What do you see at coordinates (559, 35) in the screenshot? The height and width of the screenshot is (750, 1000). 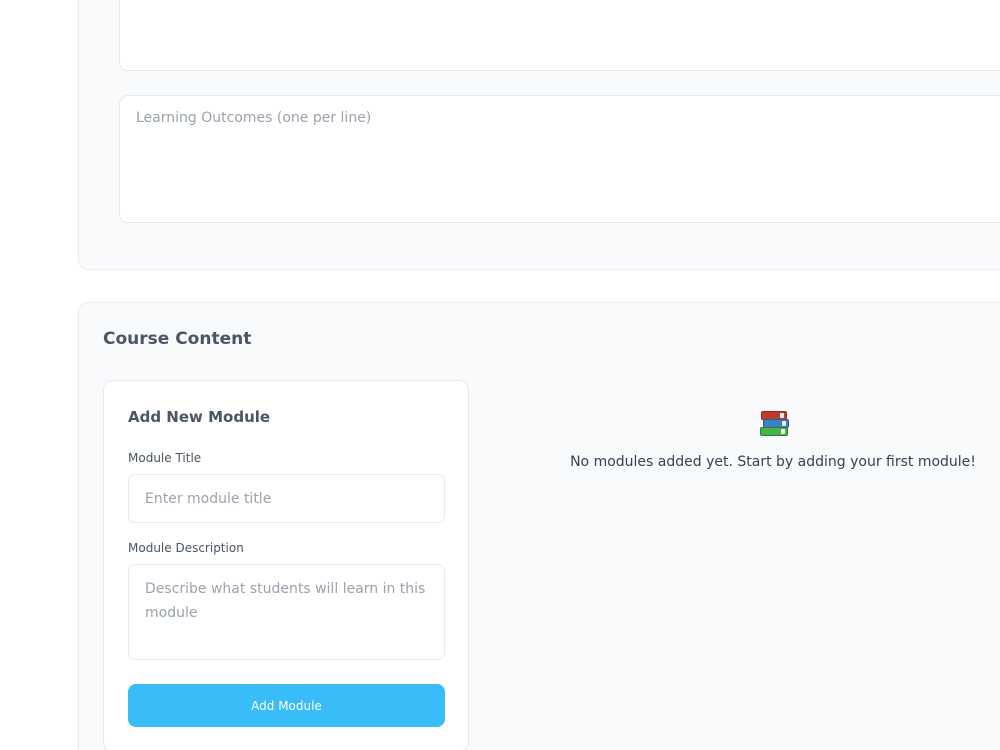 I see `course-description-field` at bounding box center [559, 35].